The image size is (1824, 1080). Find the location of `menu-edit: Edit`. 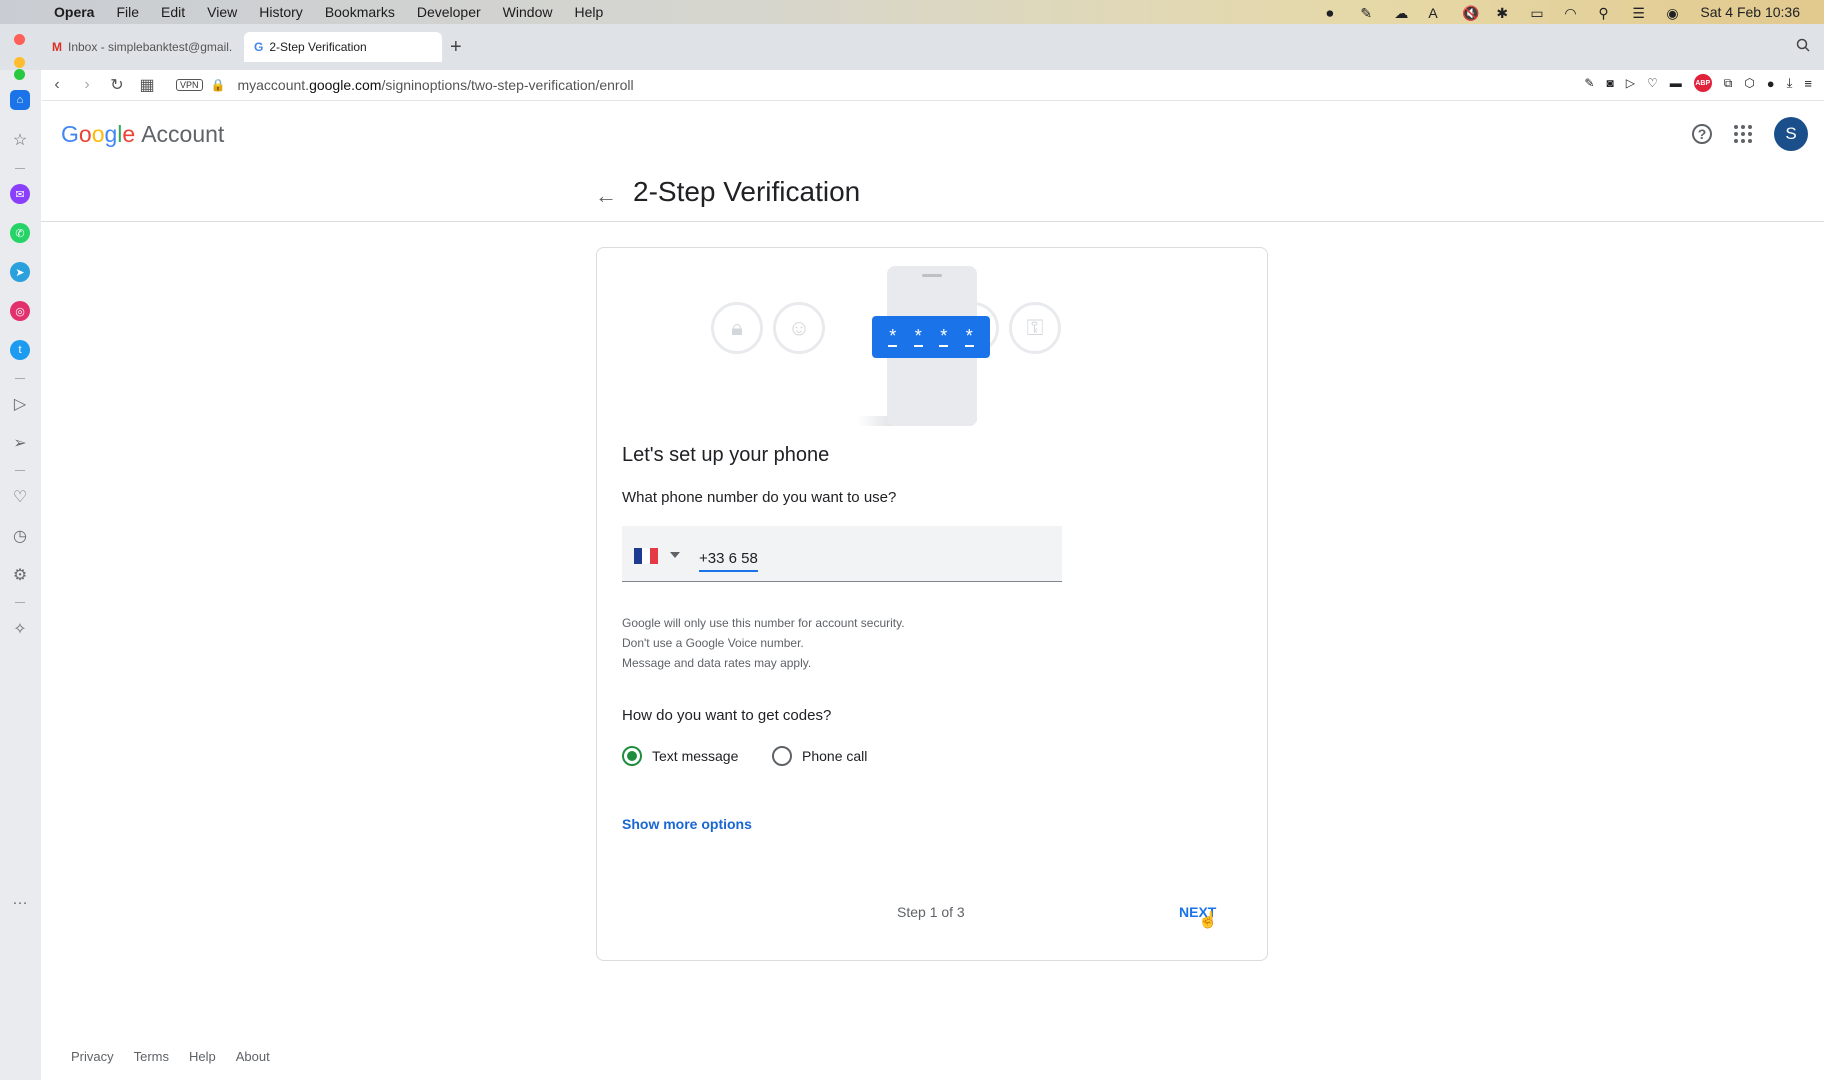

menu-edit: Edit is located at coordinates (173, 12).